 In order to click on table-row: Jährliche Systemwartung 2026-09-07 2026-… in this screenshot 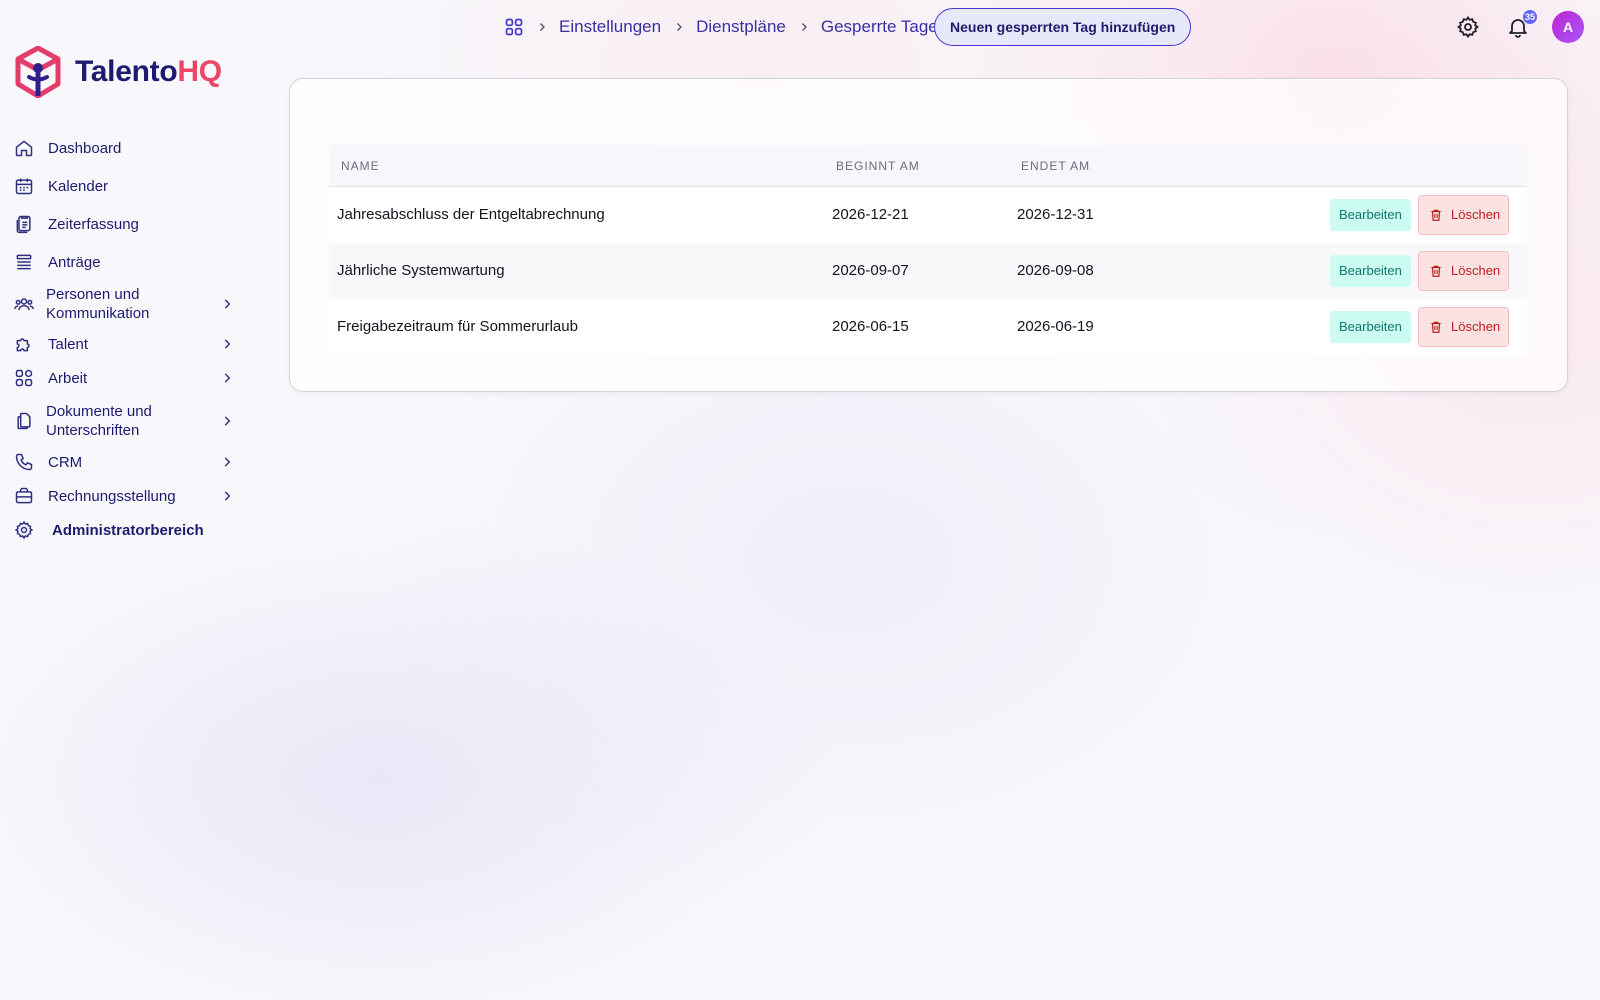, I will do `click(928, 271)`.